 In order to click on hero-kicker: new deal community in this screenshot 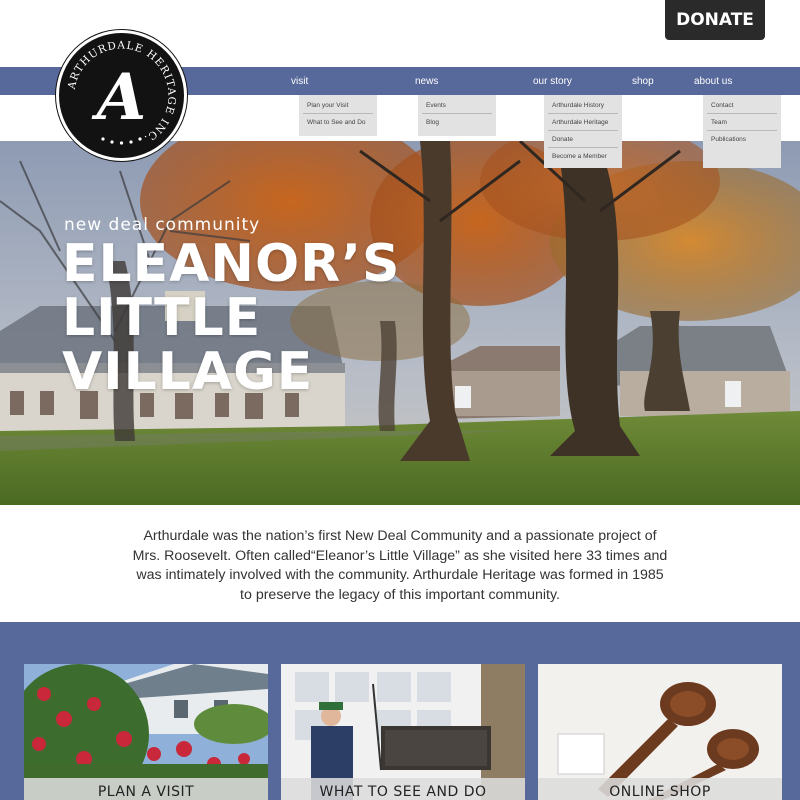, I will do `click(162, 225)`.